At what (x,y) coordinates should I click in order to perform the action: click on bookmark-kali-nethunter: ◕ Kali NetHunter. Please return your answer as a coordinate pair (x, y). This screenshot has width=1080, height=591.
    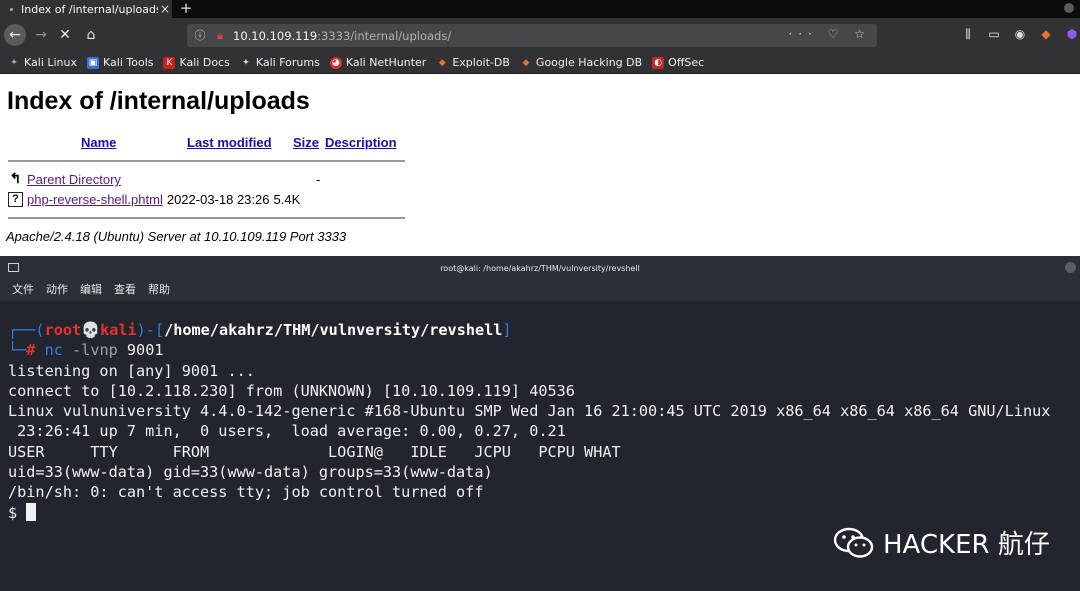
    Looking at the image, I should click on (377, 62).